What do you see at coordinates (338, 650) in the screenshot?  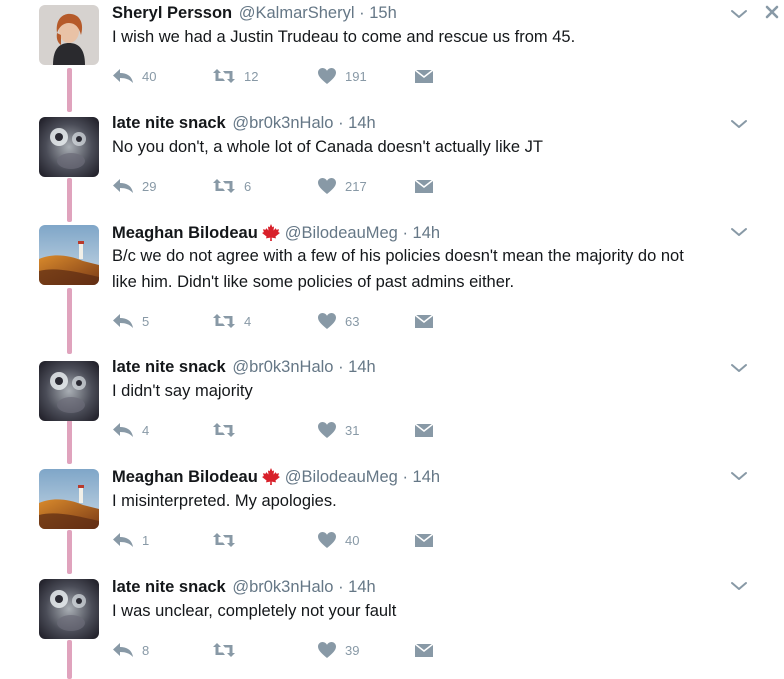 I see `like-button: 39` at bounding box center [338, 650].